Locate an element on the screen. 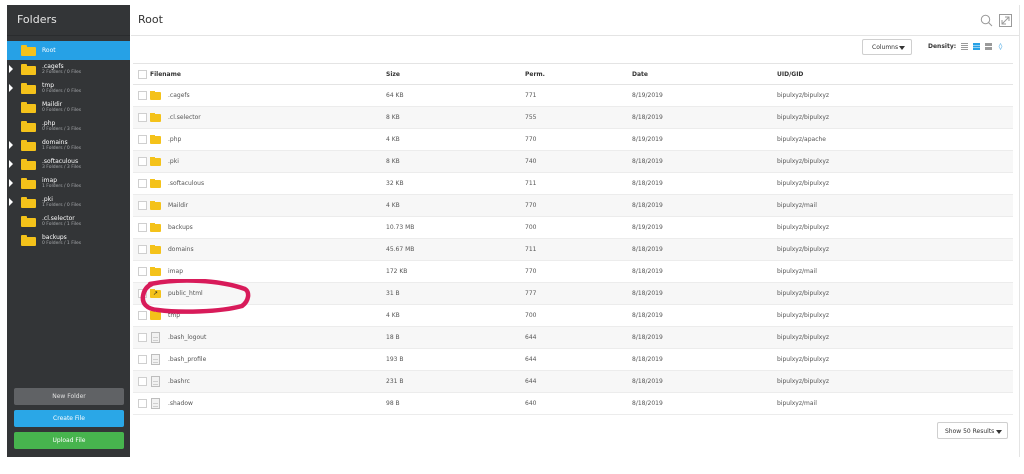 The width and height of the screenshot is (1024, 474). tree-item: domains 1 Folders / 0 Files is located at coordinates (68, 145).